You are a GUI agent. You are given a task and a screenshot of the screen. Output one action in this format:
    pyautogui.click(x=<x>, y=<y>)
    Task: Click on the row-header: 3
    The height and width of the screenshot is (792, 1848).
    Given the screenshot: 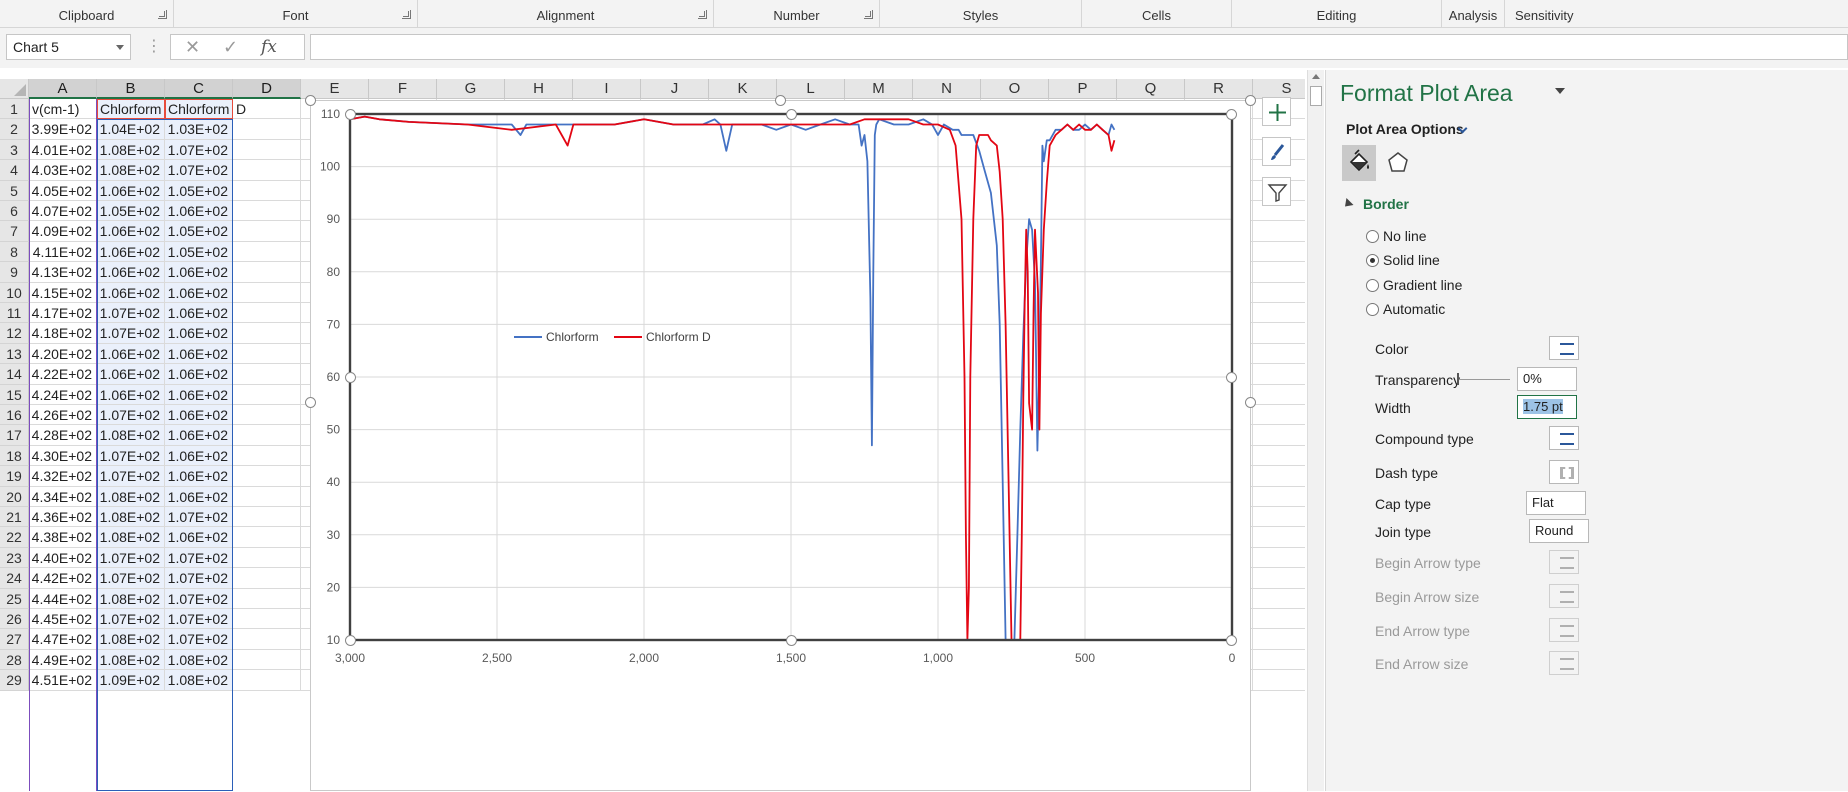 What is the action you would take?
    pyautogui.click(x=14, y=150)
    